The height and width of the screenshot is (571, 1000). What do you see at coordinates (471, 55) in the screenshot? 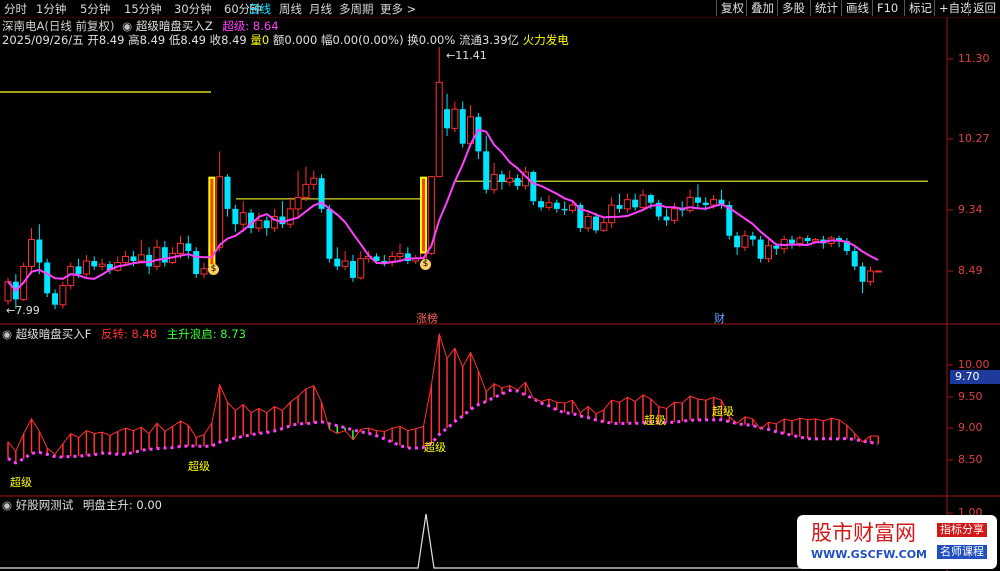
I see `high-price-value: 11.41` at bounding box center [471, 55].